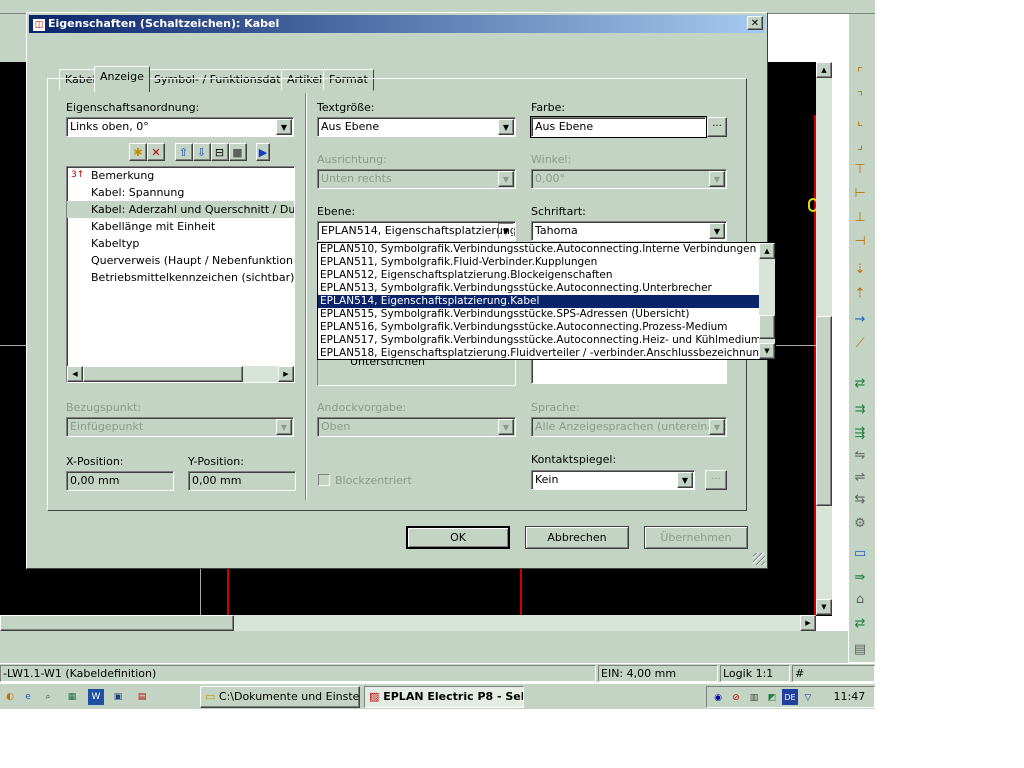  I want to click on resize-grip-icon, so click(759, 559).